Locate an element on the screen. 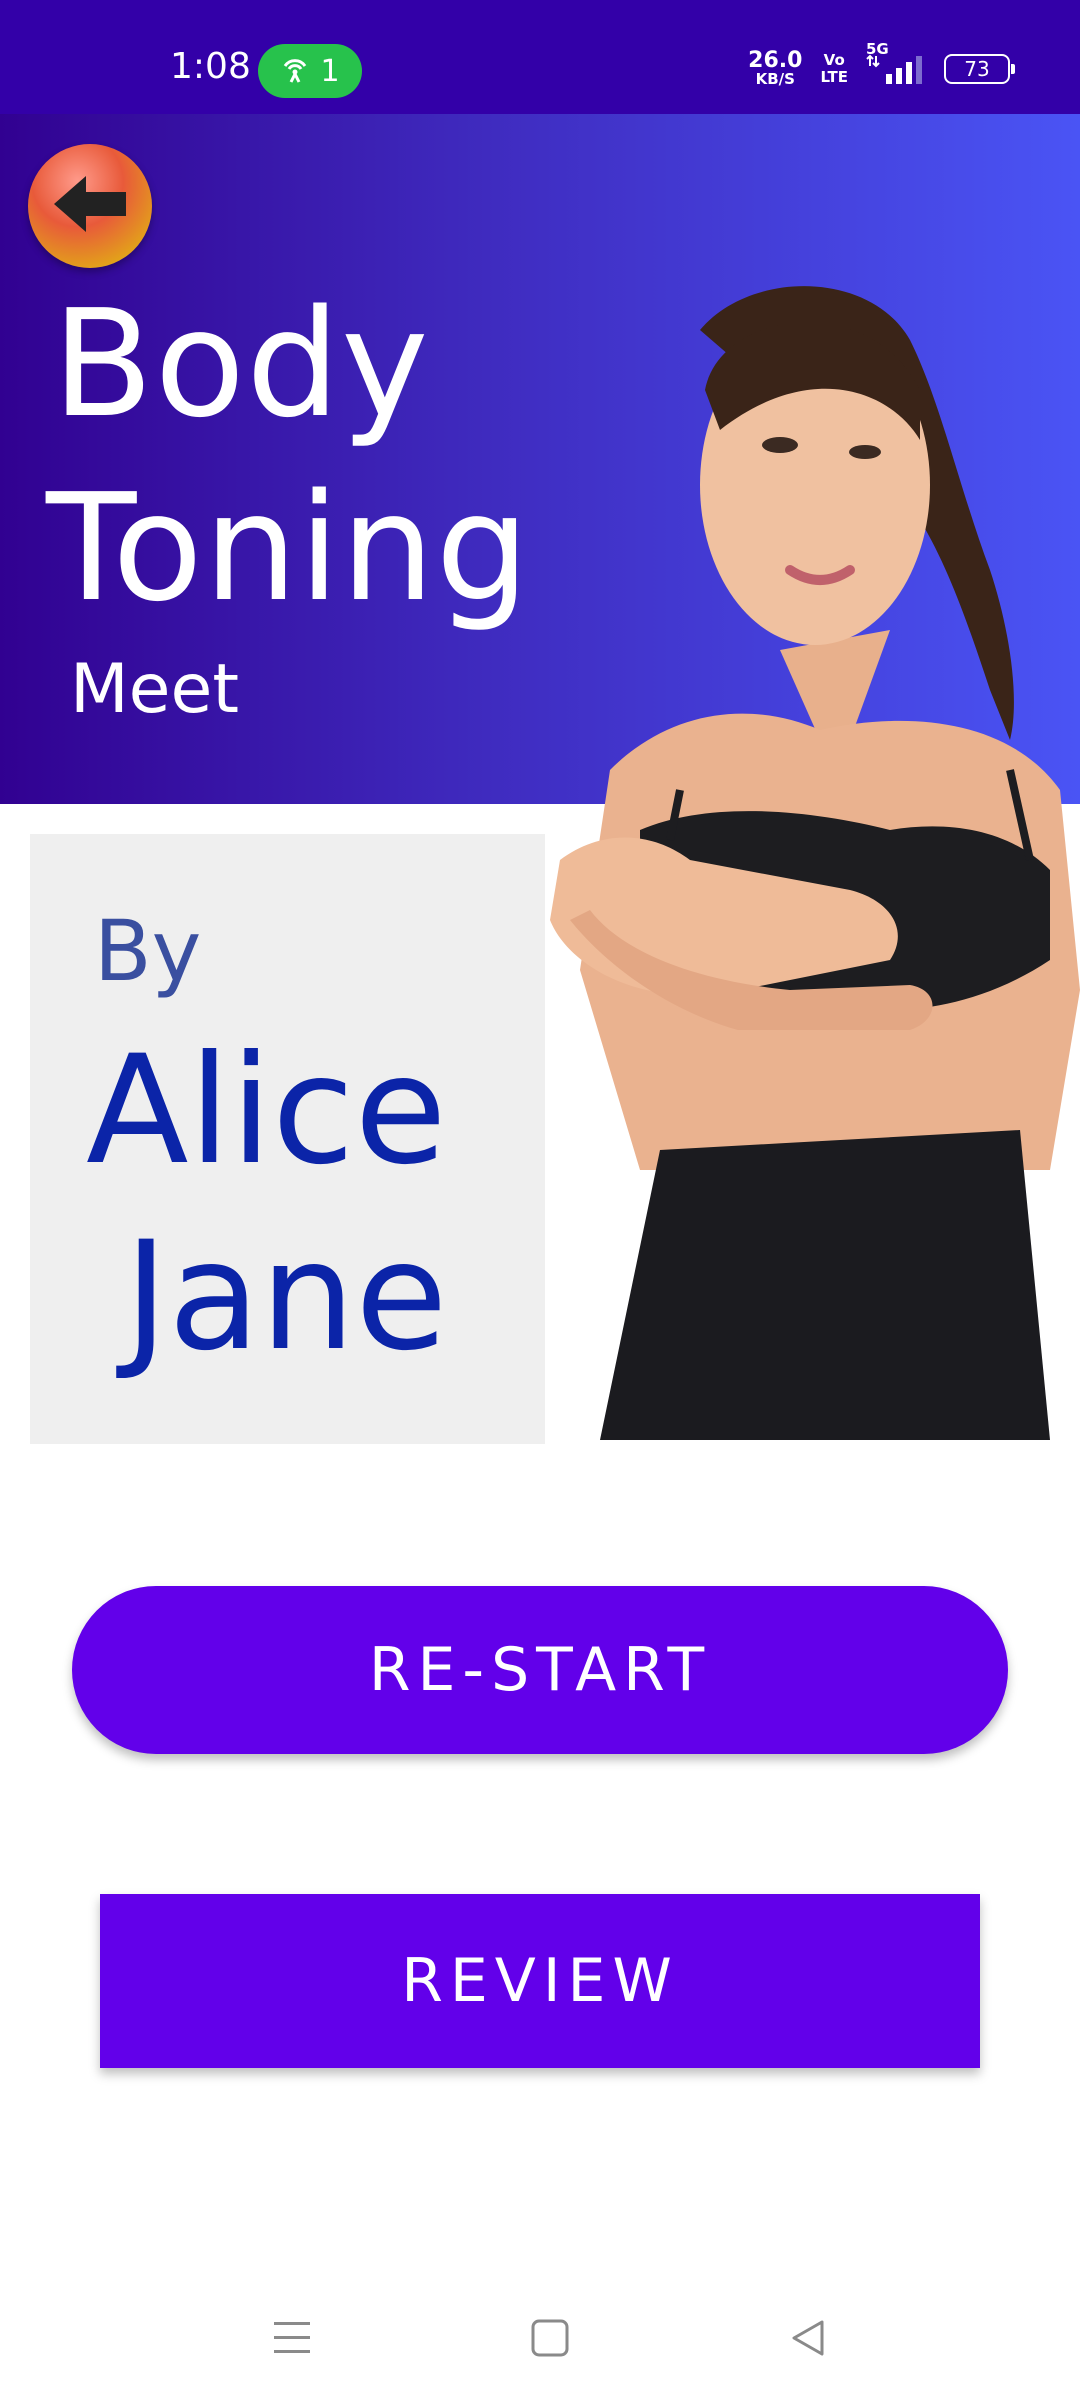  author-last-name: Jane is located at coordinates (286, 1297).